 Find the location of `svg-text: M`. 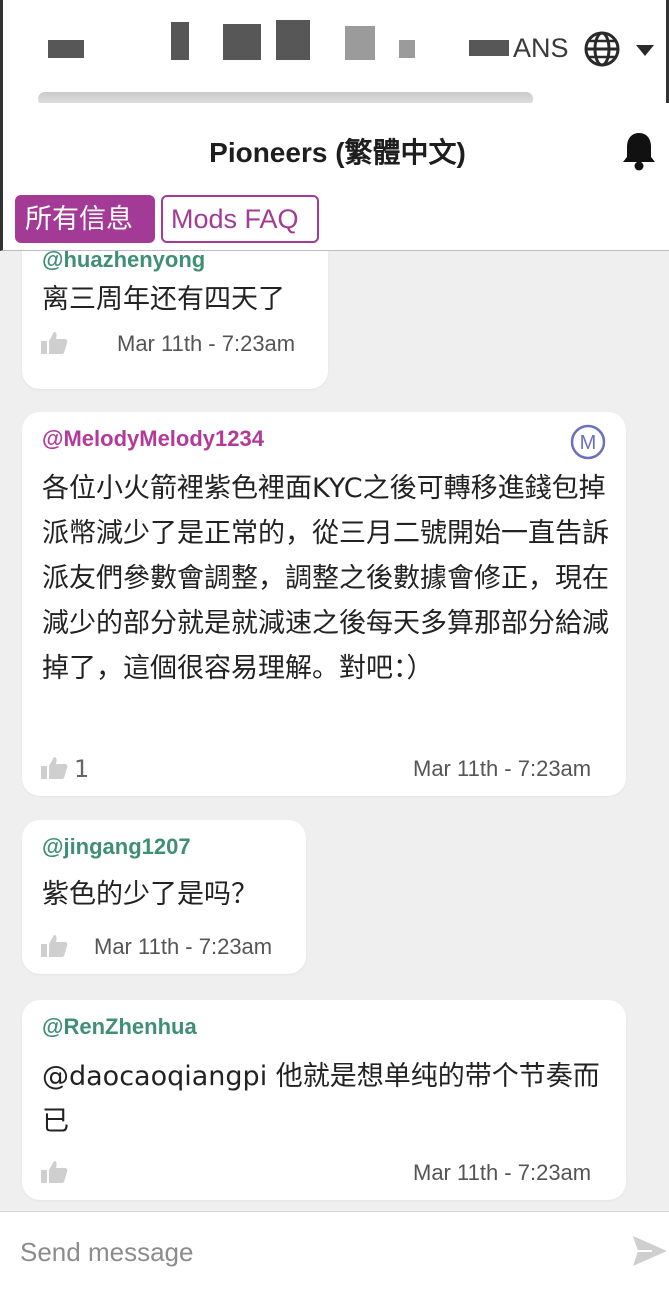

svg-text: M is located at coordinates (588, 443).